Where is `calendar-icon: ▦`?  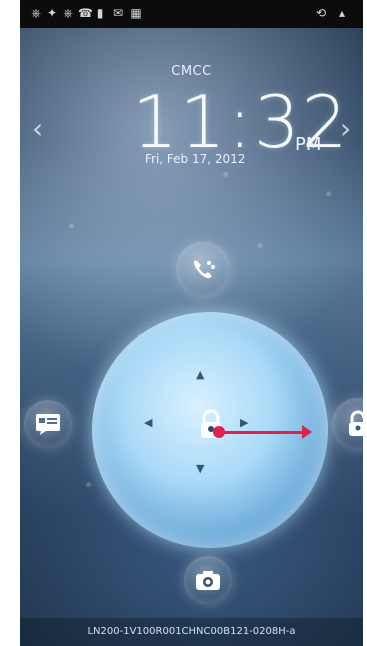
calendar-icon: ▦ is located at coordinates (136, 13).